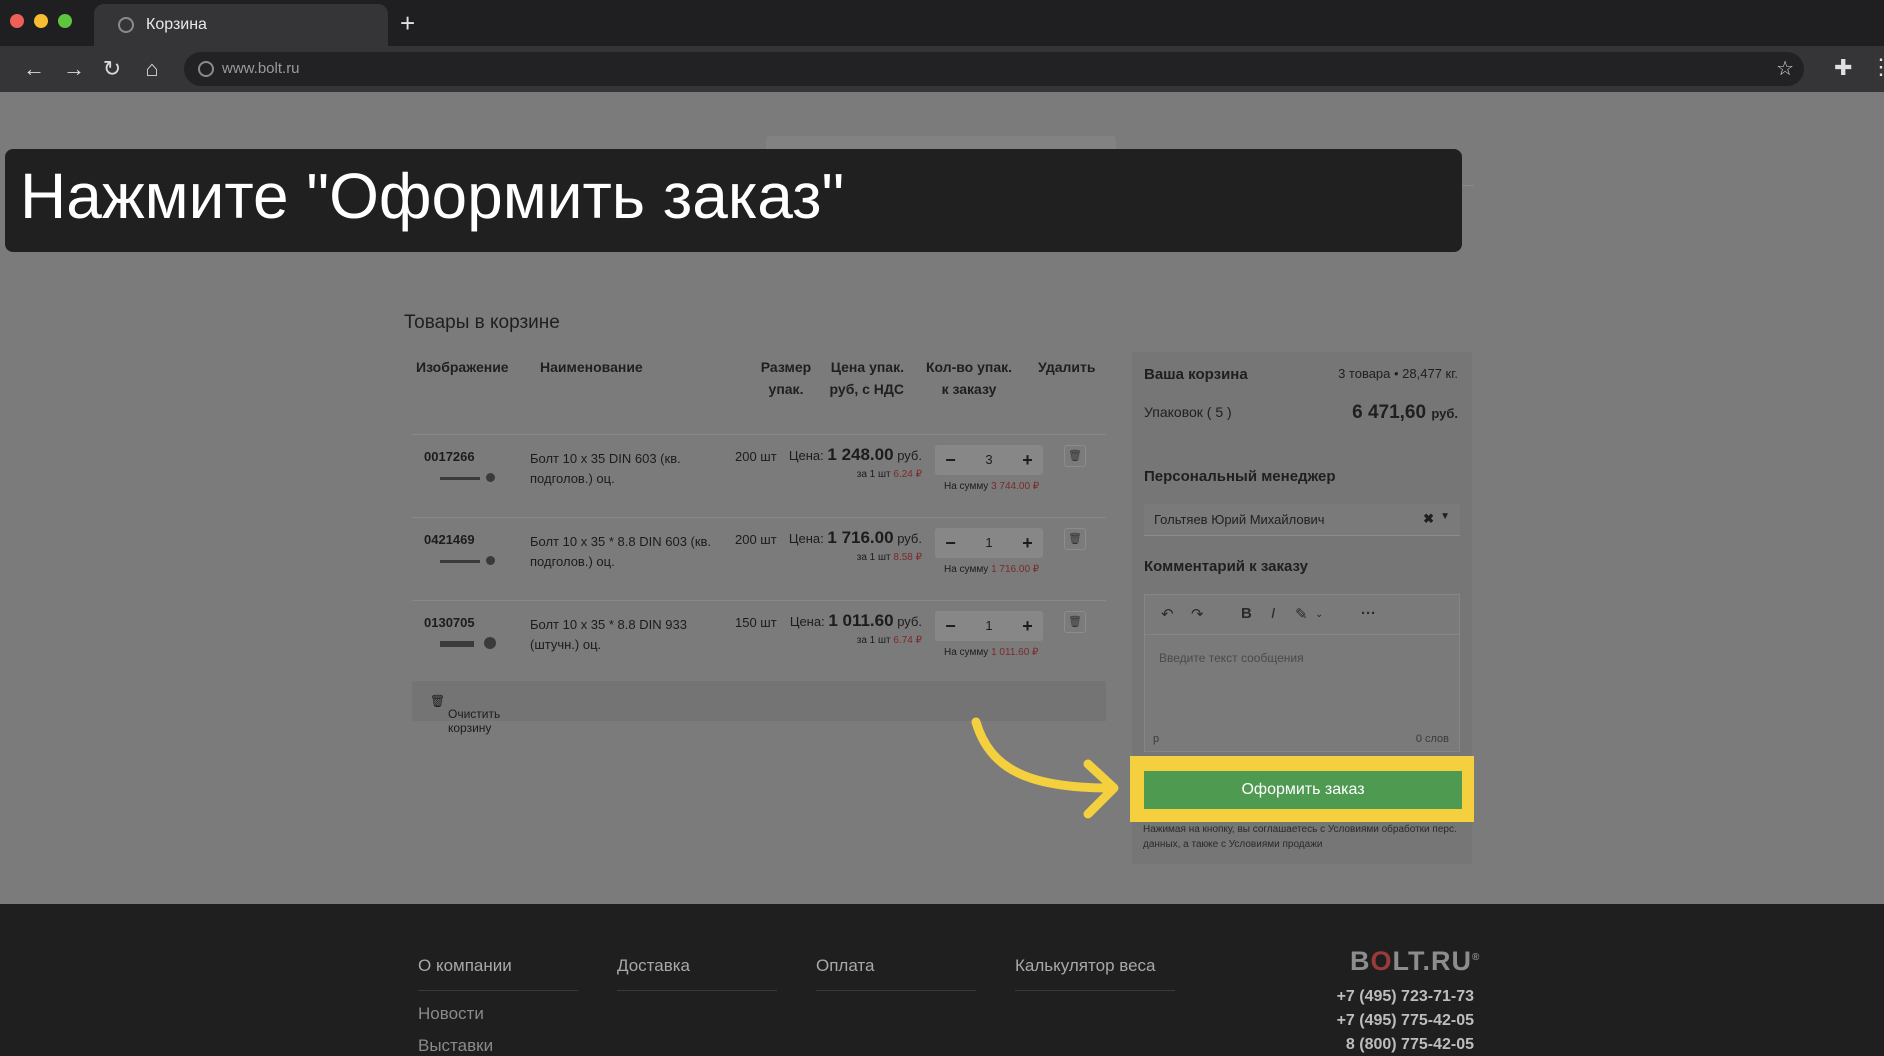 The height and width of the screenshot is (1056, 1884). Describe the element at coordinates (1167, 614) in the screenshot. I see `undo-icon: ↶` at that location.